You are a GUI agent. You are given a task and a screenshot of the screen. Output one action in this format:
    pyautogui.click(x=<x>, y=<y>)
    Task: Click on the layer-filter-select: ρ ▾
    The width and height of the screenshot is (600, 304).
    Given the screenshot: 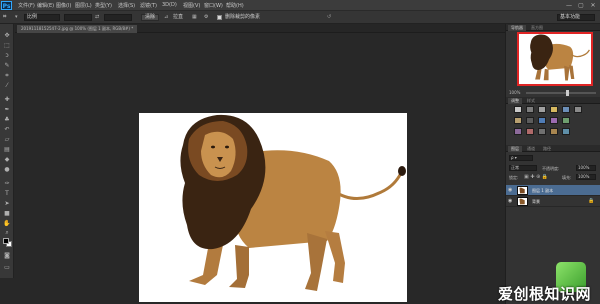 What is the action you would take?
    pyautogui.click(x=521, y=158)
    